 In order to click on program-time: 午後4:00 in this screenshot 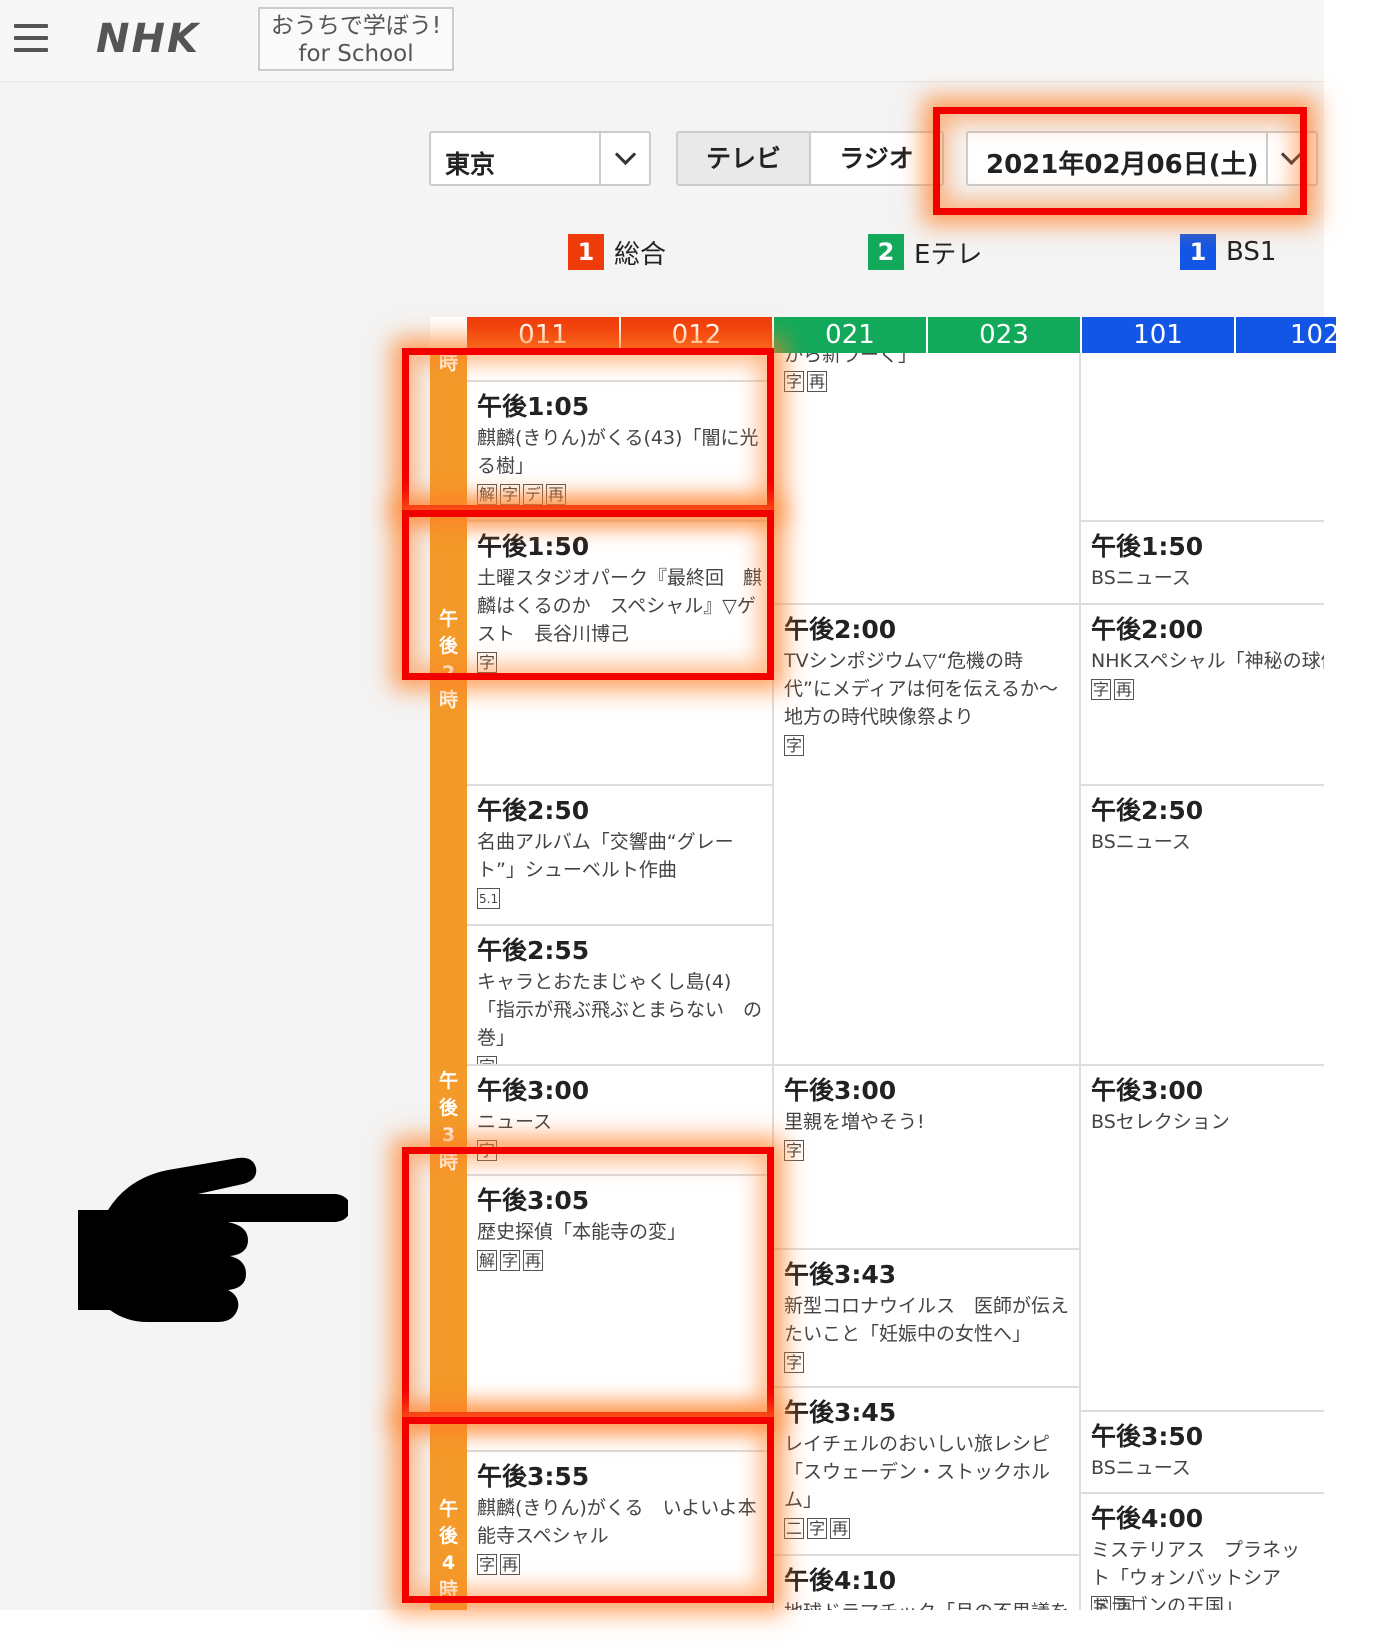, I will do `click(1147, 1518)`.